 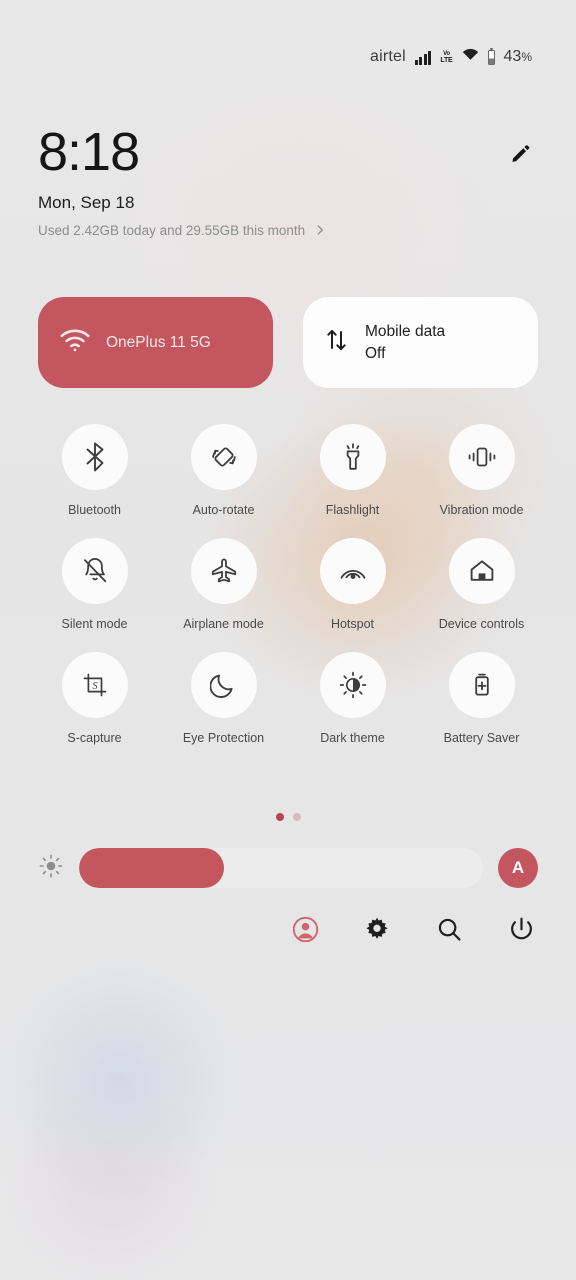 I want to click on toggle-device-controls: Device controls, so click(x=481, y=584).